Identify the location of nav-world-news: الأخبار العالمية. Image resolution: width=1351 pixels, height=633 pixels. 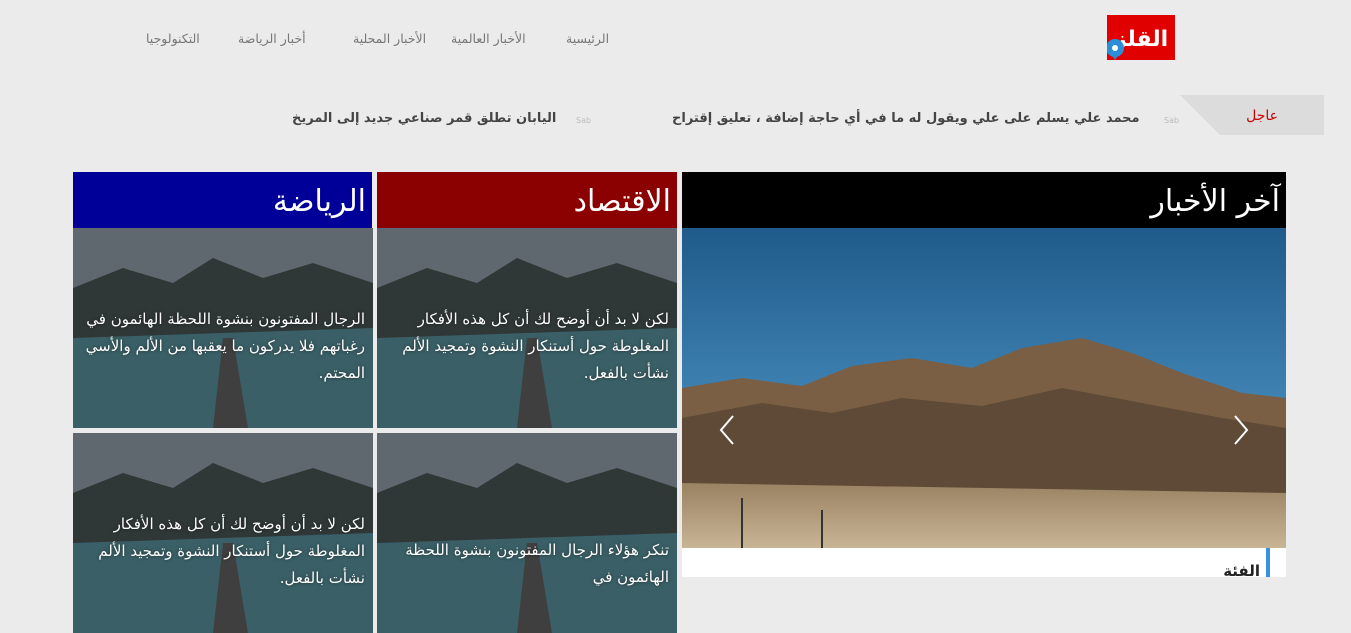
(488, 38).